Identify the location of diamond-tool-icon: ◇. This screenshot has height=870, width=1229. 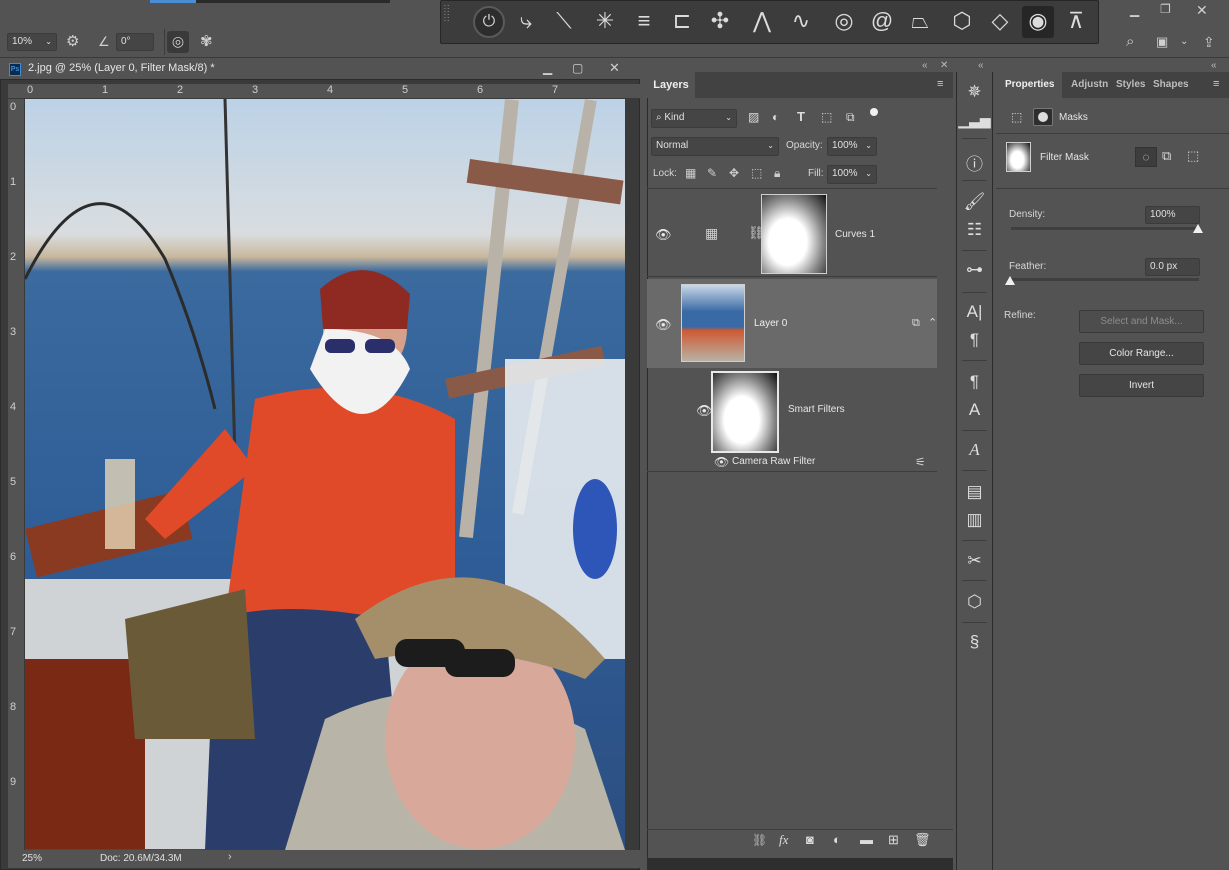
(1000, 22).